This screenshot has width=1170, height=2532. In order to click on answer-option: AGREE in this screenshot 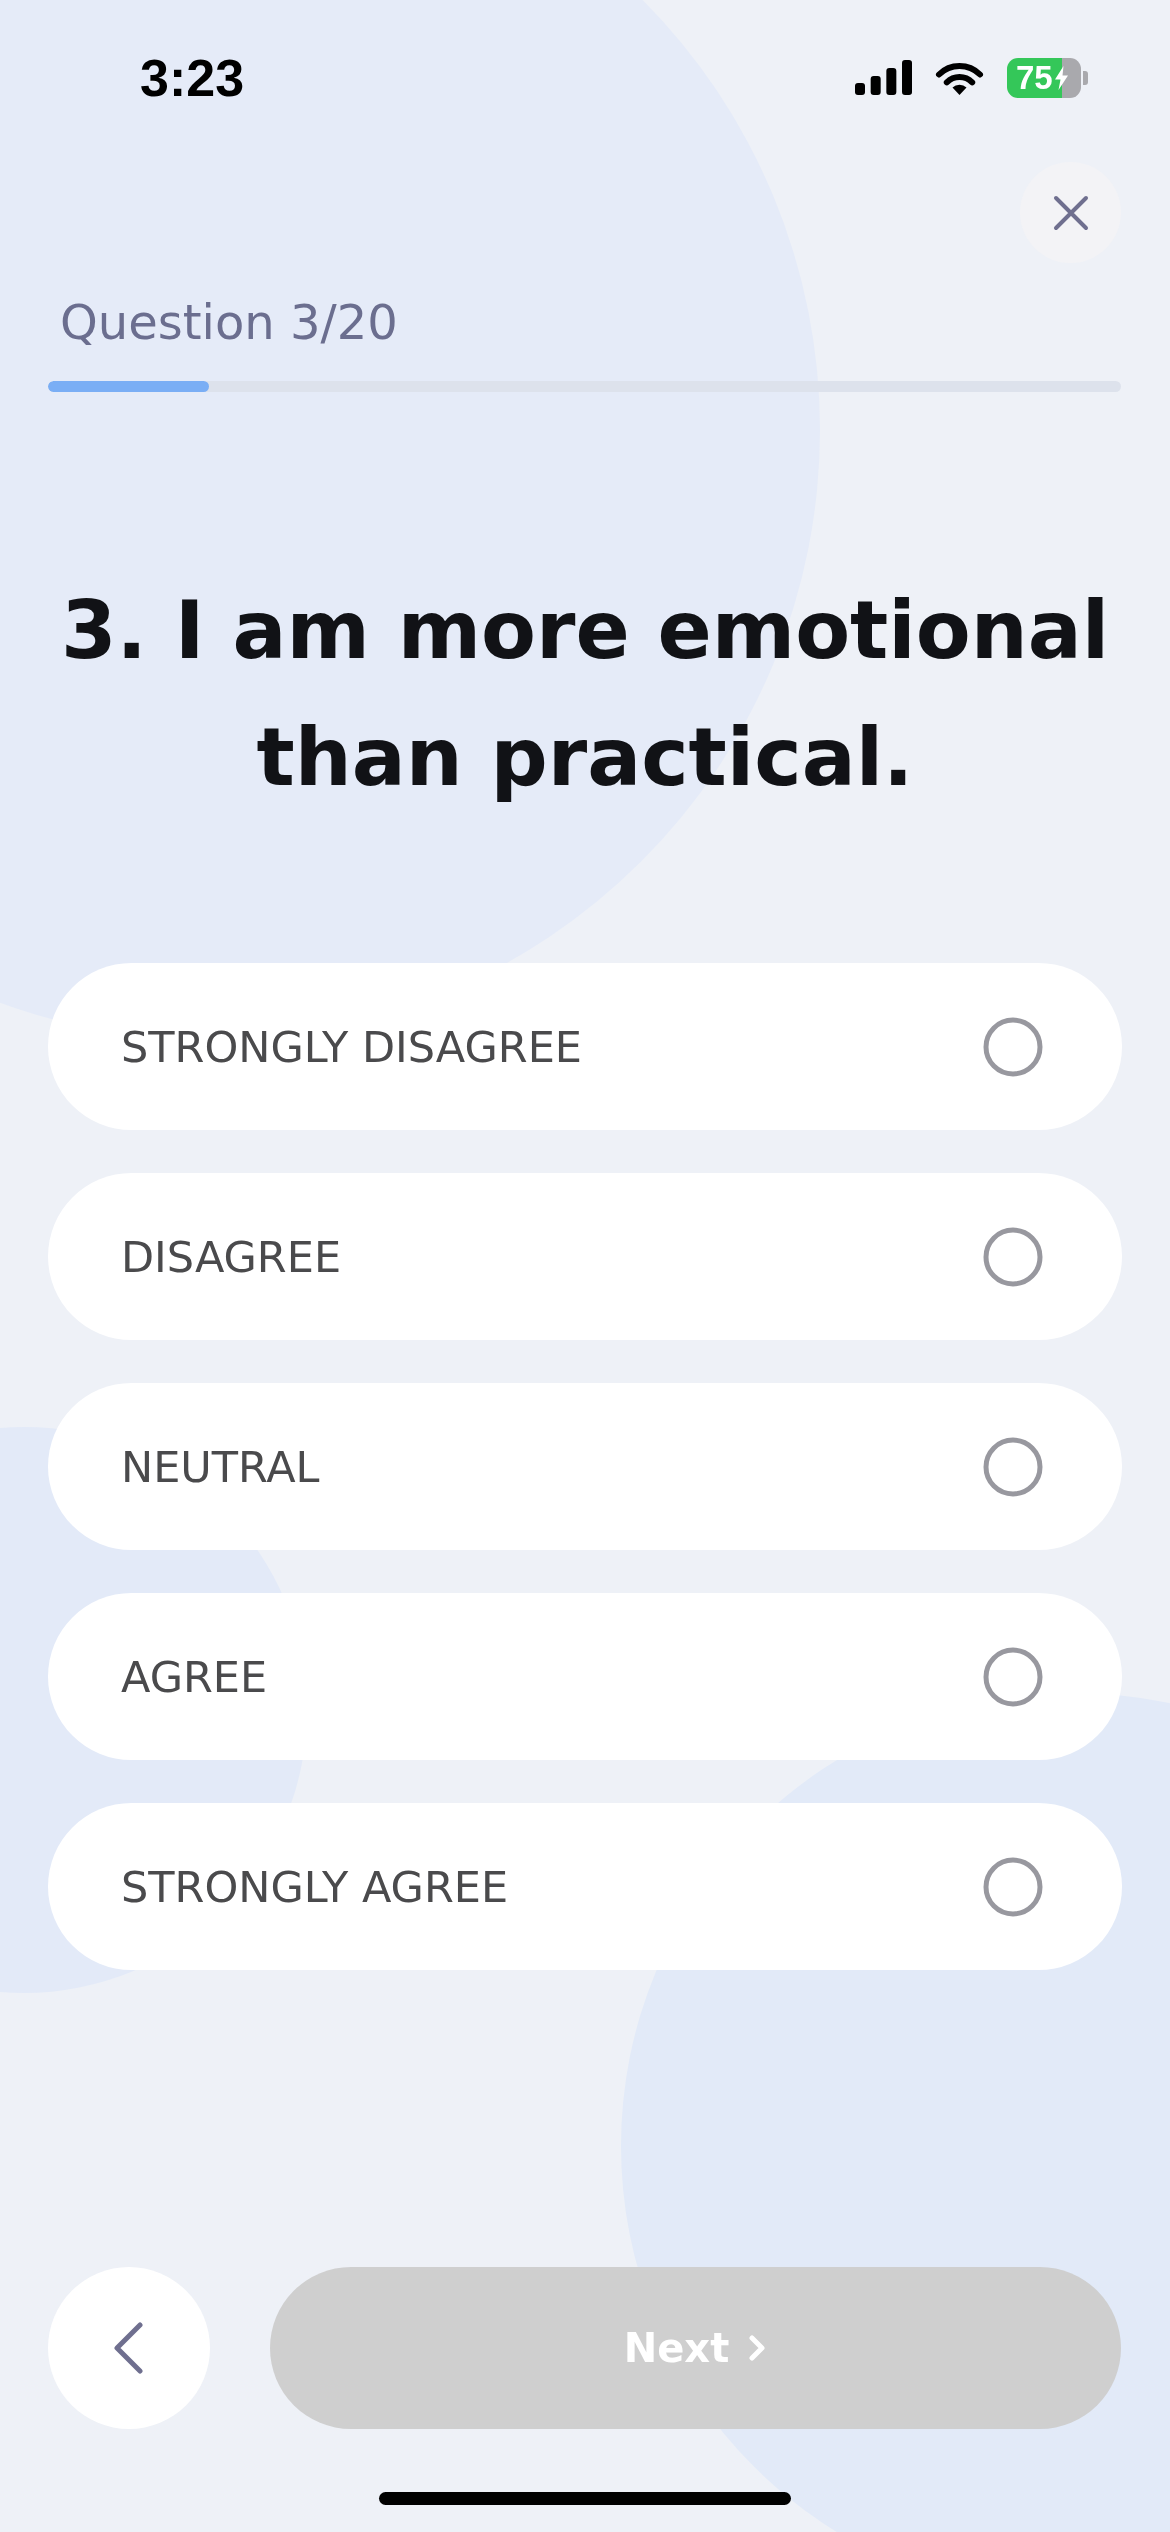, I will do `click(585, 1676)`.